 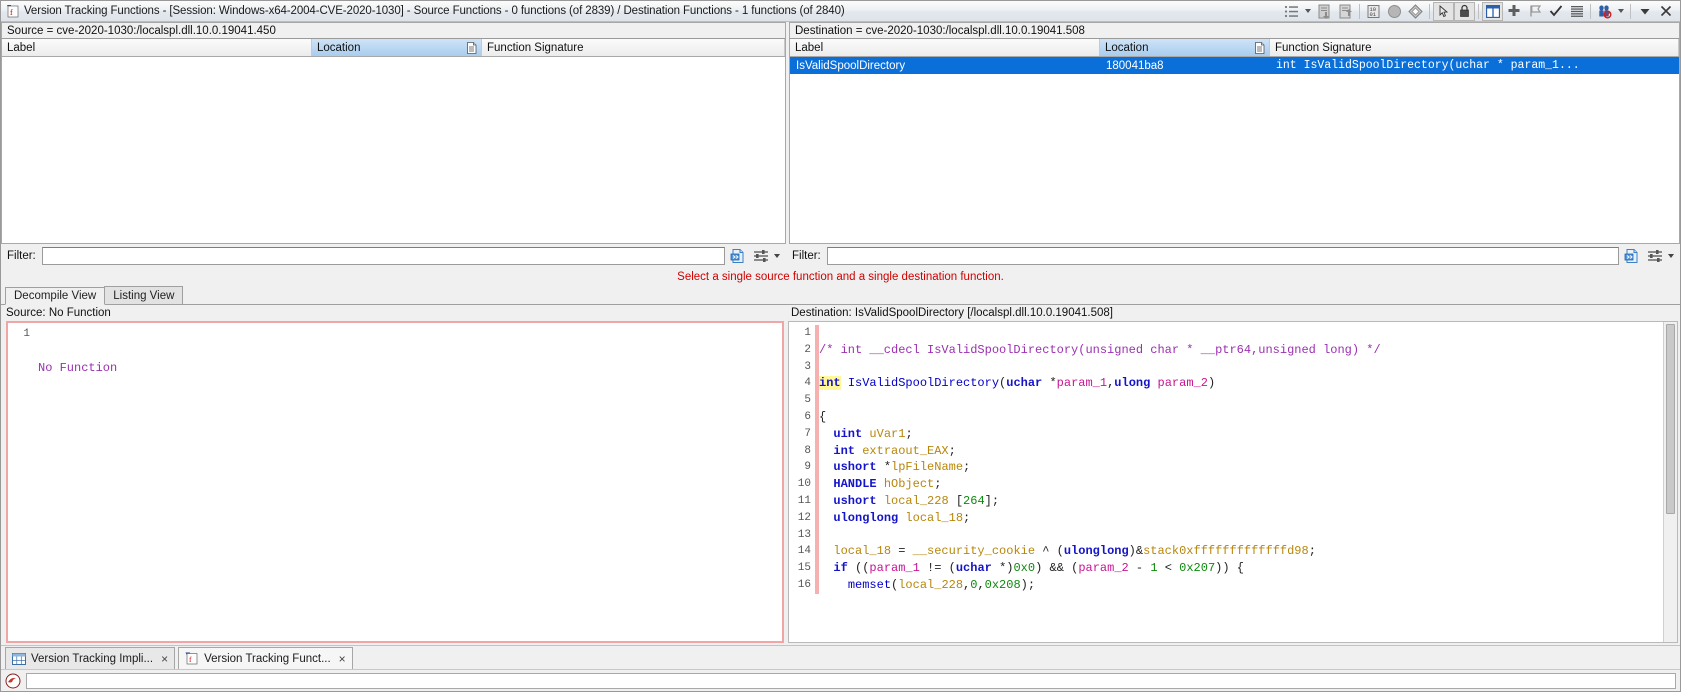 What do you see at coordinates (1049, 383) in the screenshot?
I see `code-token: *` at bounding box center [1049, 383].